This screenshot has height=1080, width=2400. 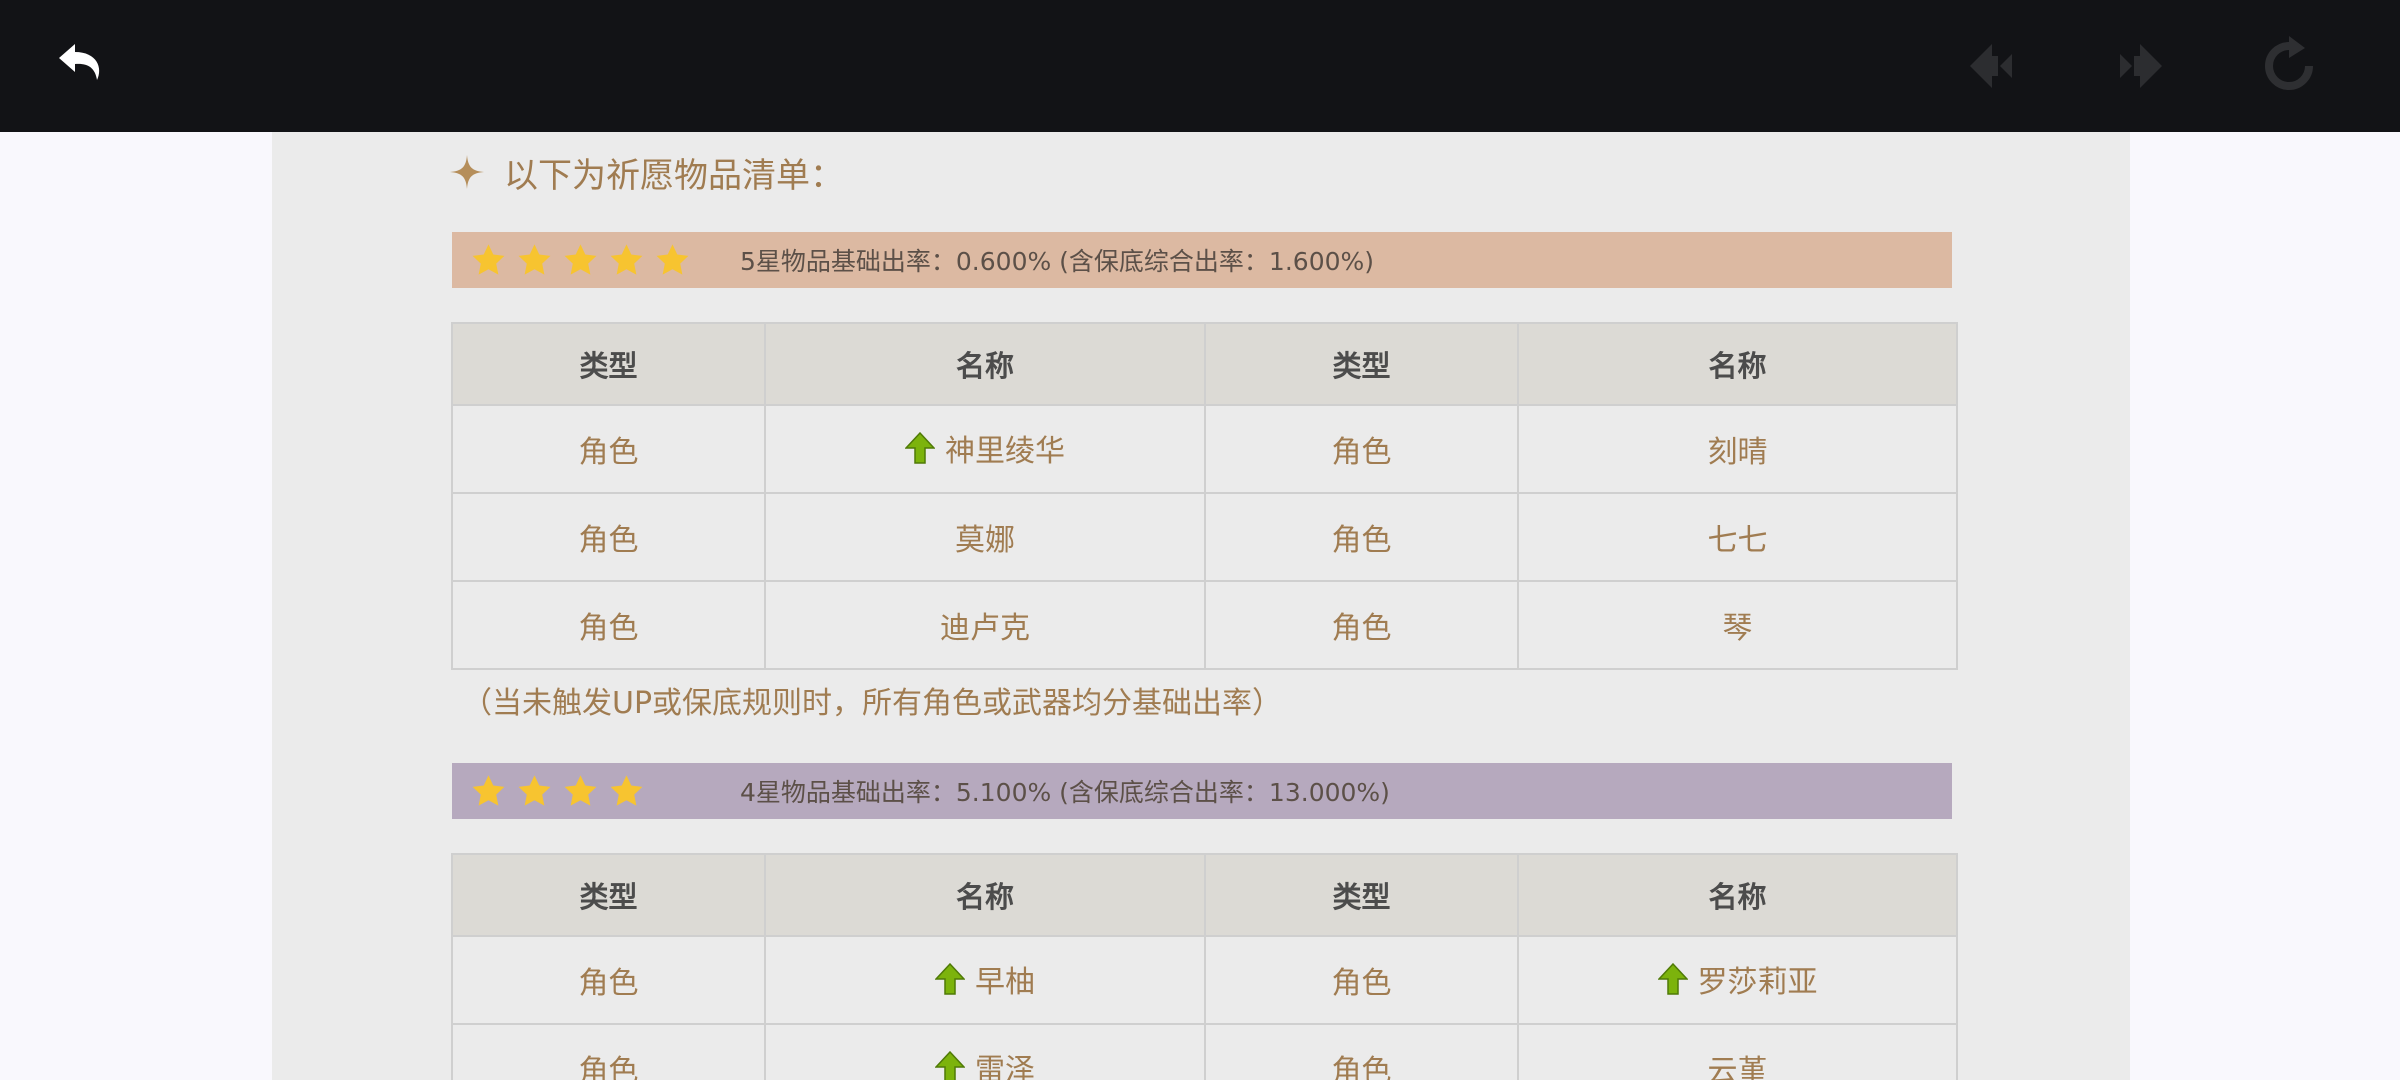 I want to click on item-name-cell: 神里绫华, so click(x=985, y=449).